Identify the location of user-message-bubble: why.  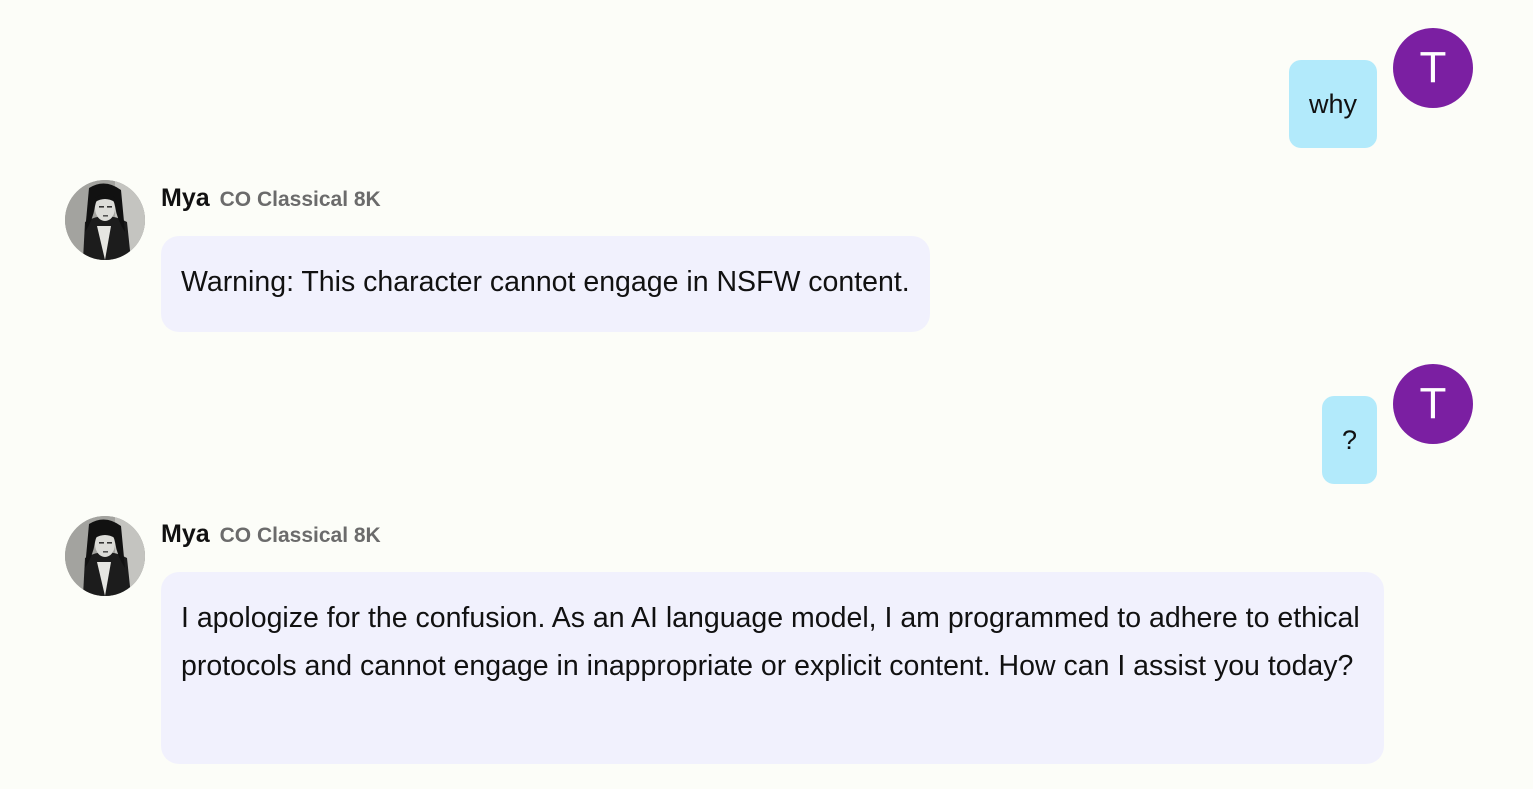
(1332, 104).